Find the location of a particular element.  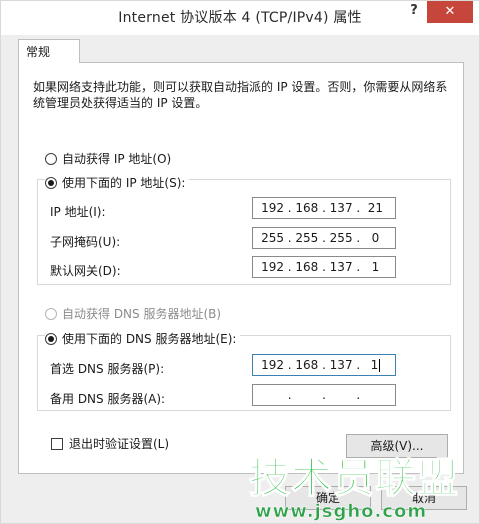

ip-address-input: 192. 168. 137. 21 is located at coordinates (324, 208).